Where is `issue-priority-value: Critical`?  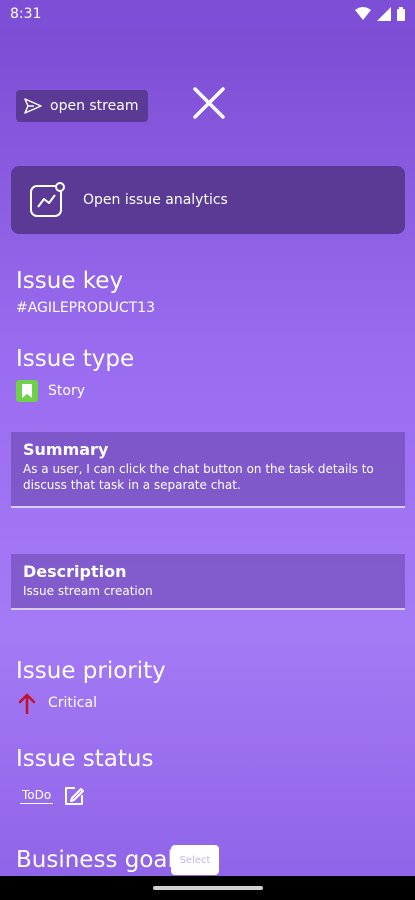 issue-priority-value: Critical is located at coordinates (56, 703).